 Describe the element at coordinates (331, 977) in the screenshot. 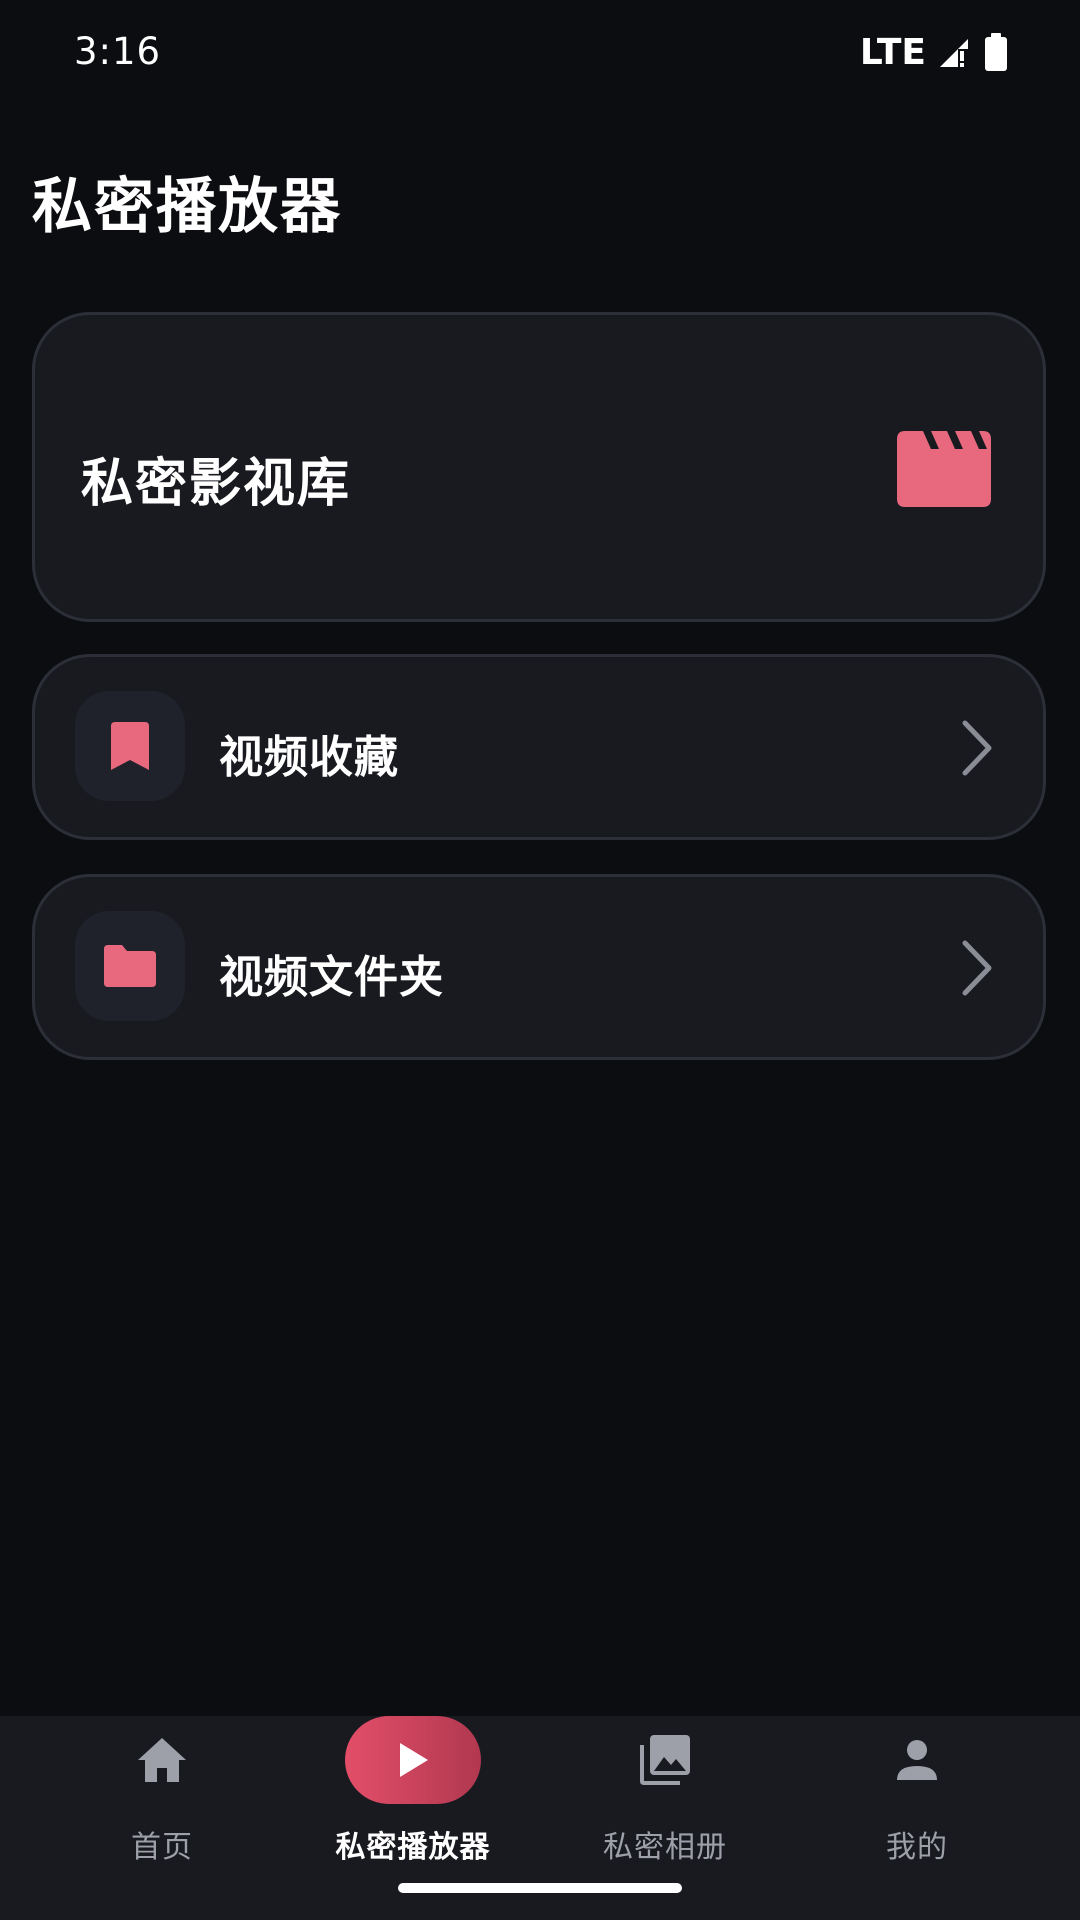

I see `folder-label: 视频文件夹` at that location.